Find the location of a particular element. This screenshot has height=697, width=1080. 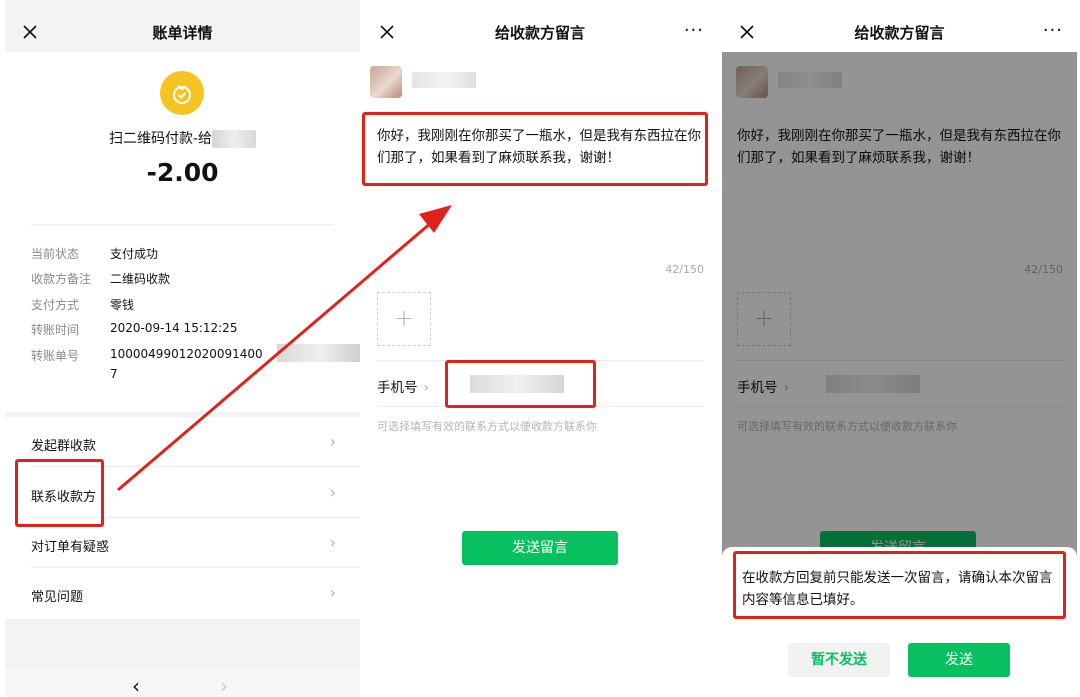

detail-key: 收款方备注 is located at coordinates (61, 279).